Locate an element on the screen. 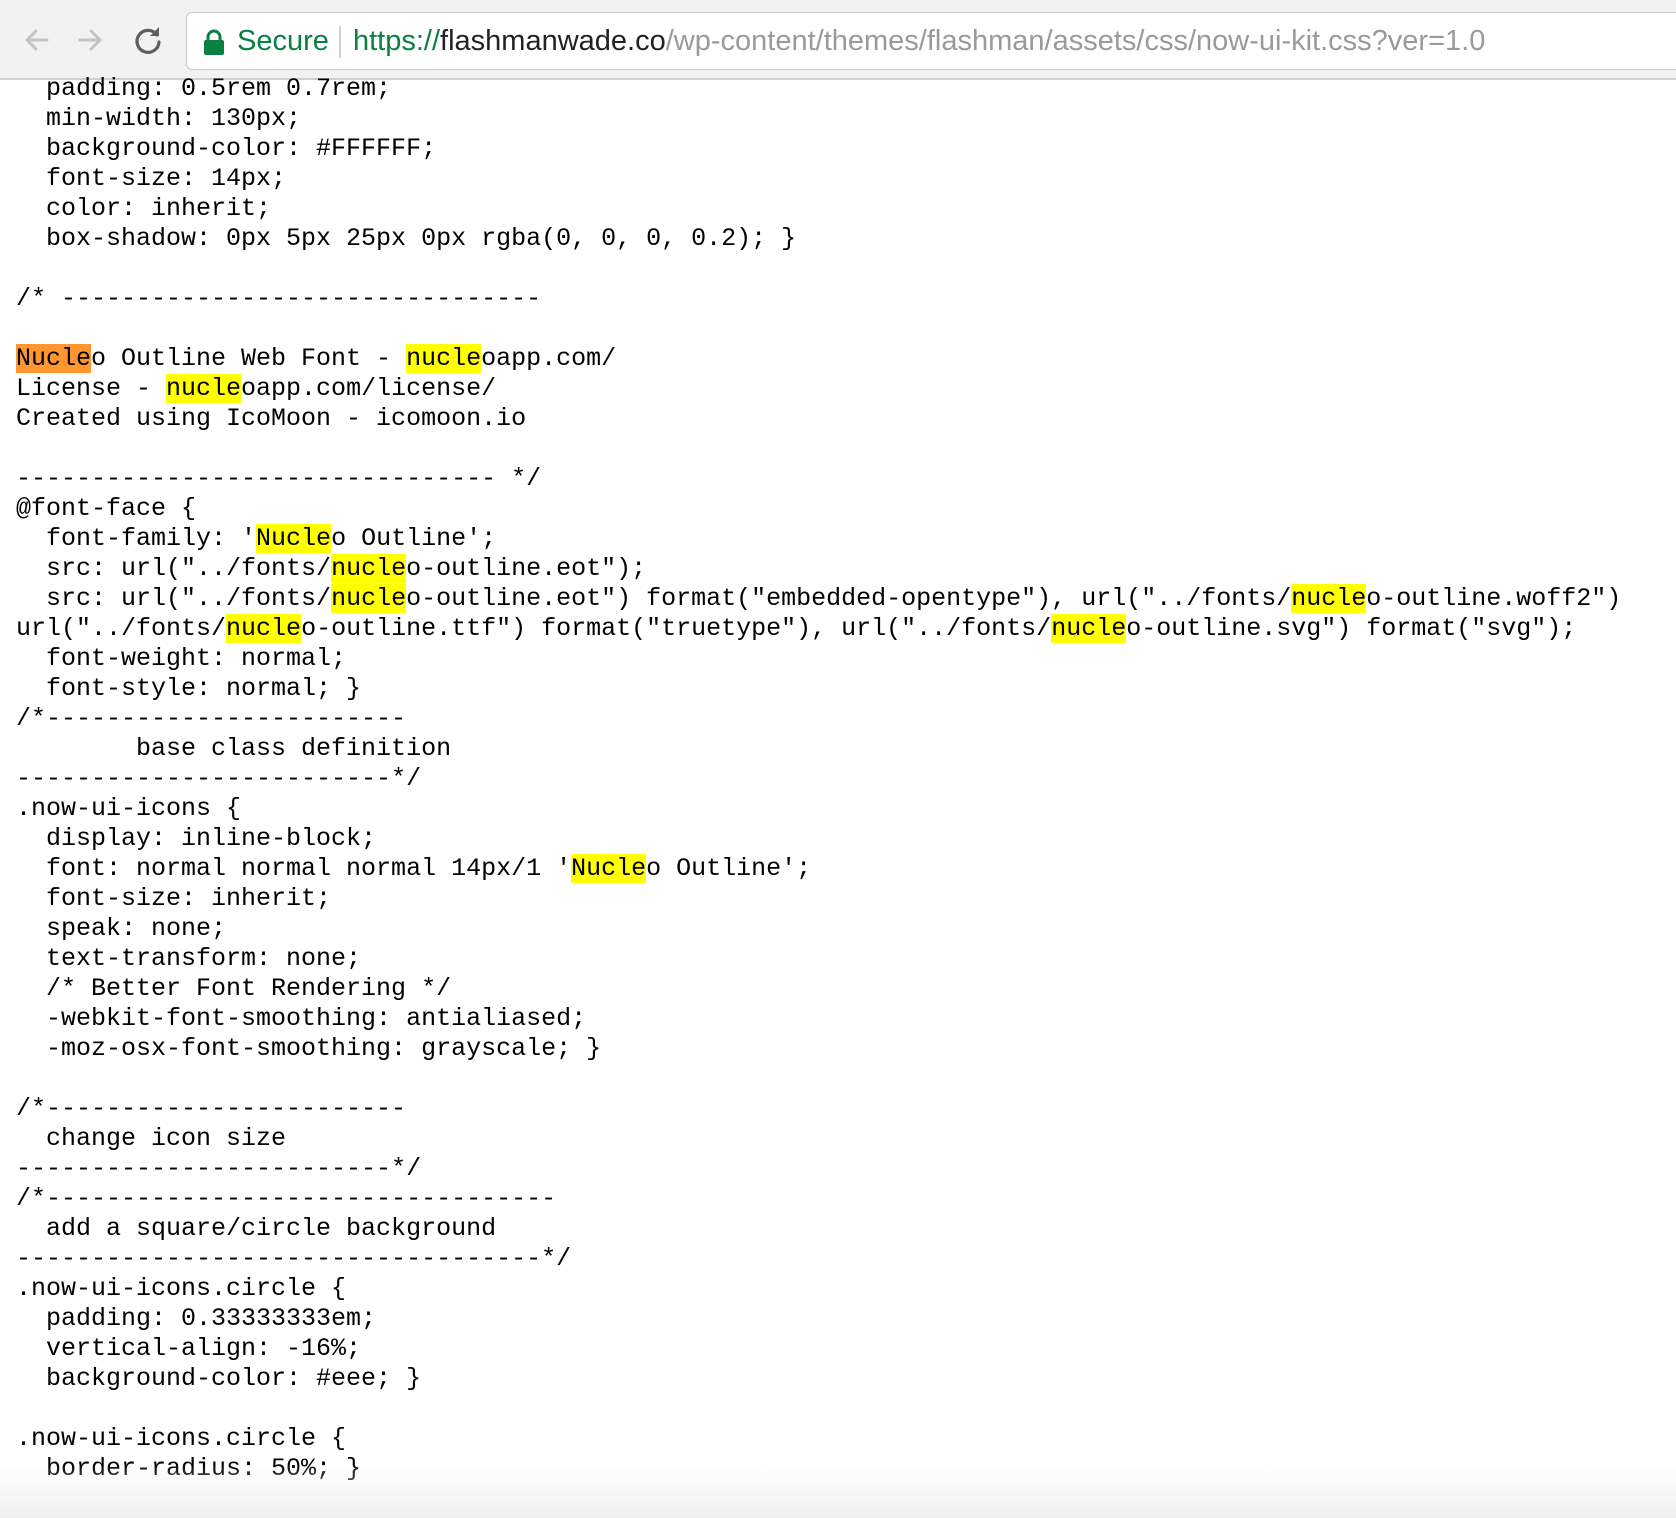 Image resolution: width=1676 pixels, height=1518 pixels. code-line: Nucleo Outline Web Font - nucleoapp.com/ is located at coordinates (316, 358).